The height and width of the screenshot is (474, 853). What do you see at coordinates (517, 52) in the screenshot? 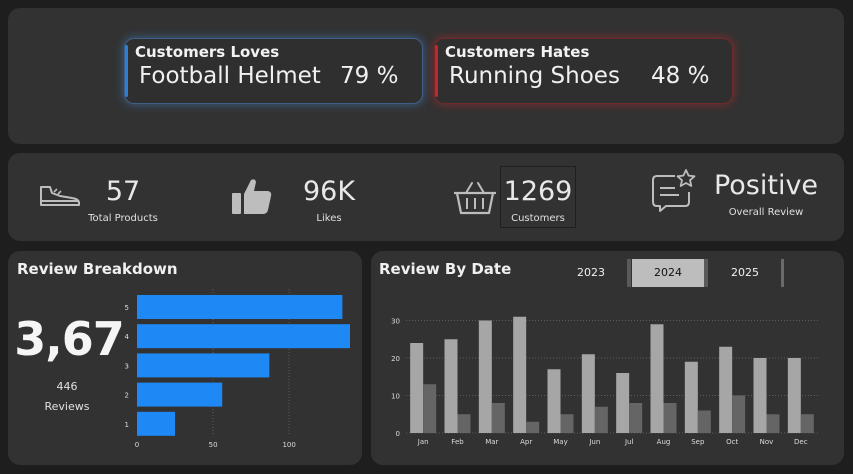
I see `hates-label: Customers Hates` at bounding box center [517, 52].